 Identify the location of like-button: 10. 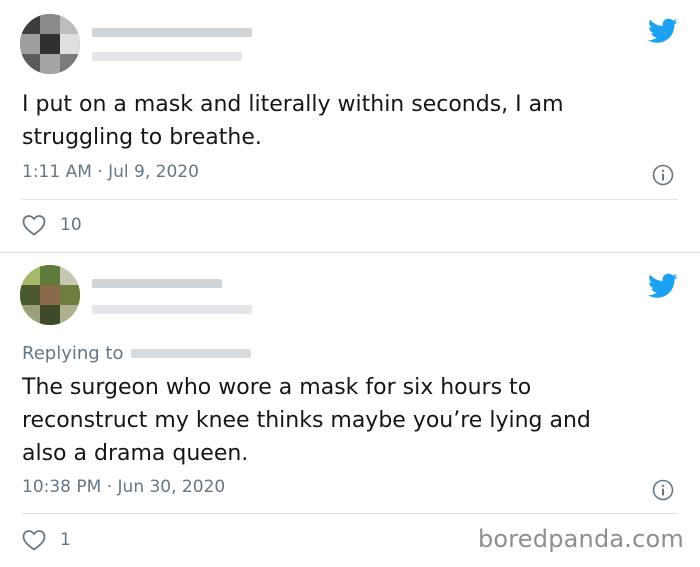
(52, 225).